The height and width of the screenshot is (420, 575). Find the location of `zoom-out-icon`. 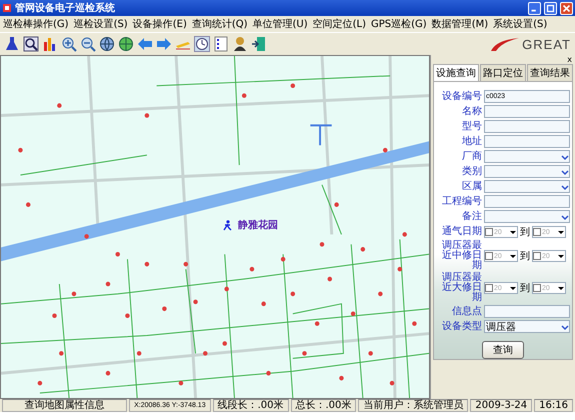

zoom-out-icon is located at coordinates (88, 44).